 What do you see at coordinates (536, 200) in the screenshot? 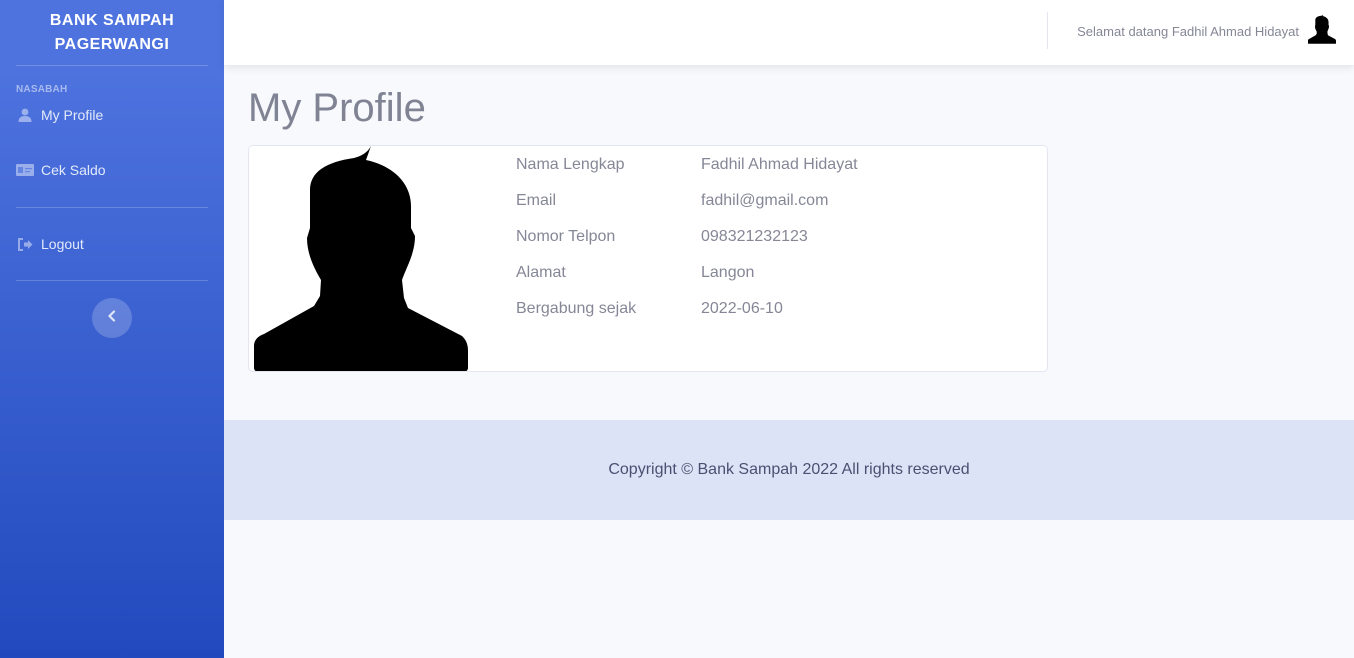
I see `profile-label: Email` at bounding box center [536, 200].